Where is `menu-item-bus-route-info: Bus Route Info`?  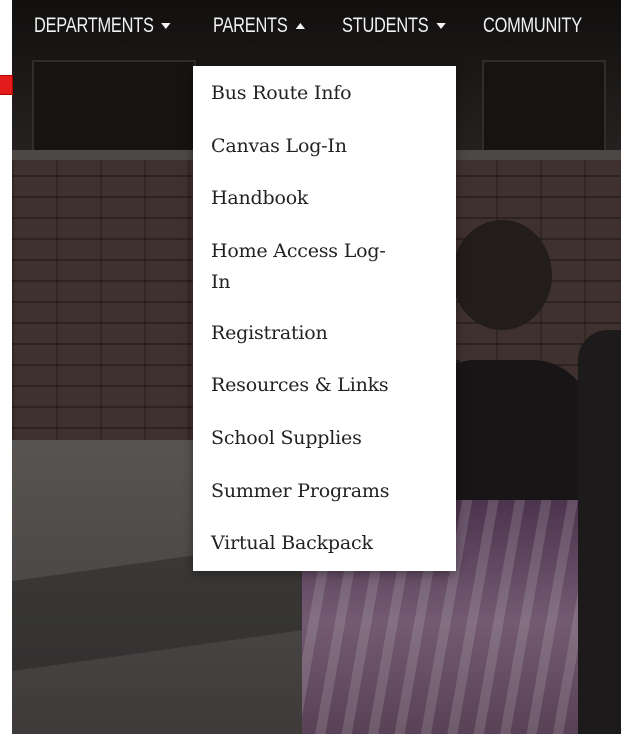 menu-item-bus-route-info: Bus Route Info is located at coordinates (328, 93).